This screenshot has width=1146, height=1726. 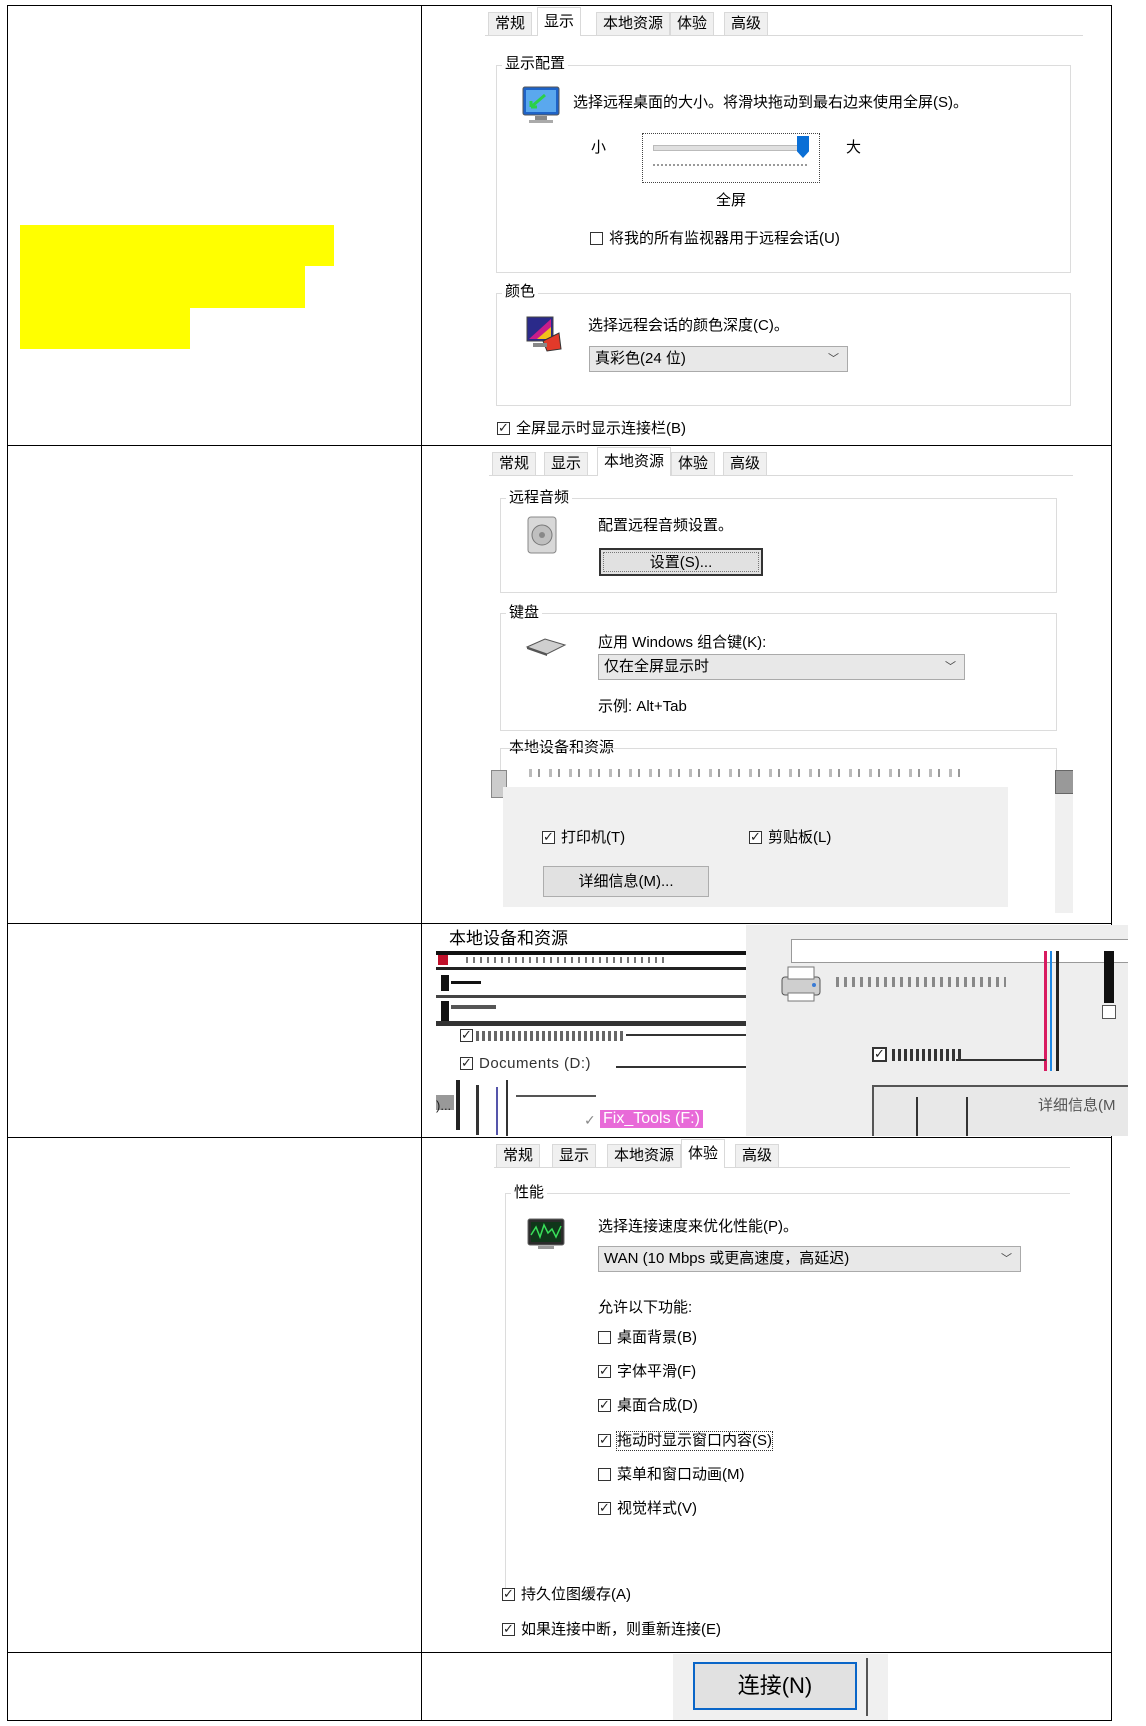 What do you see at coordinates (621, 1629) in the screenshot?
I see `reconnect-label: 如果连接中断，则重新连接(E)` at bounding box center [621, 1629].